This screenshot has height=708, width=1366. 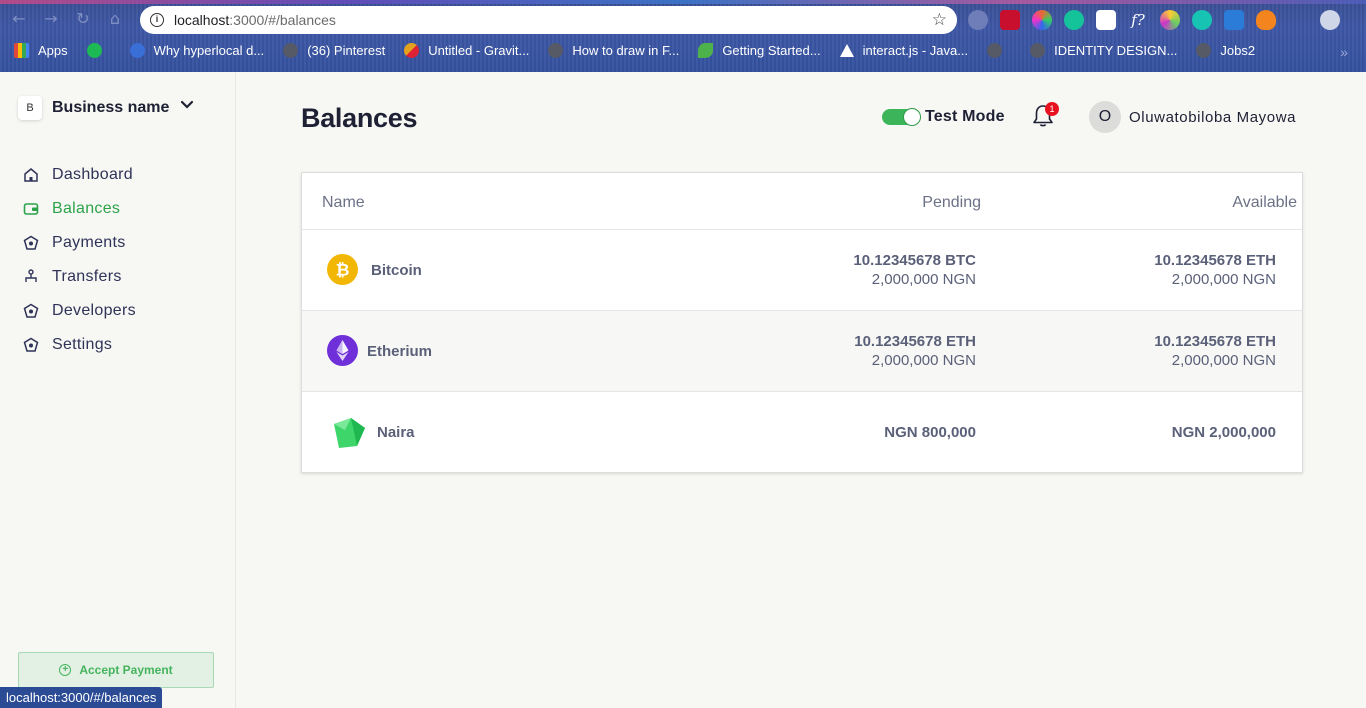 What do you see at coordinates (914, 270) in the screenshot?
I see `pending-amount: 10.12345678 BTC 2,000,000 NGN` at bounding box center [914, 270].